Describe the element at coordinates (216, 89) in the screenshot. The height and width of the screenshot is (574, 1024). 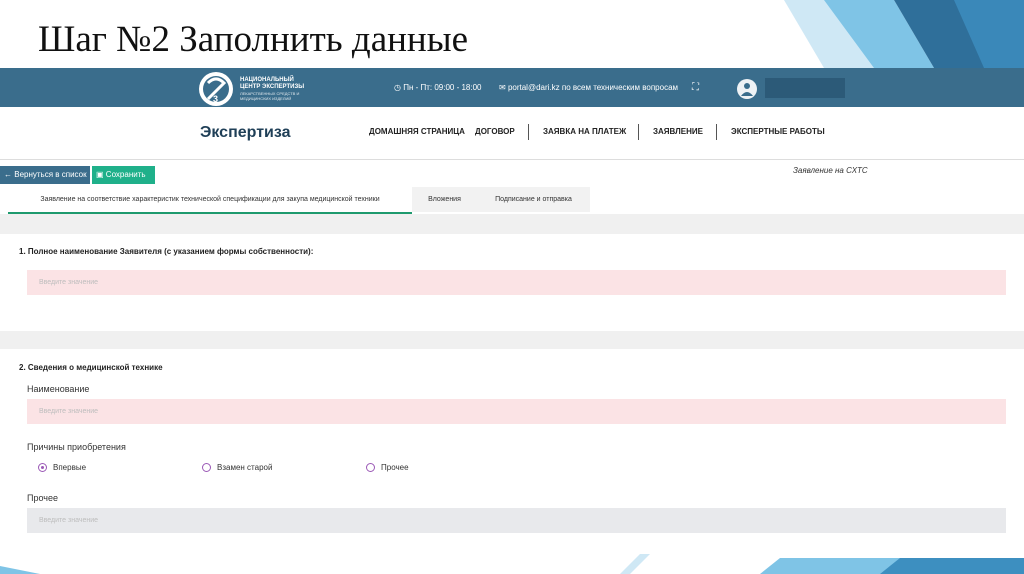
I see `logo-emblem-icon: 3` at that location.